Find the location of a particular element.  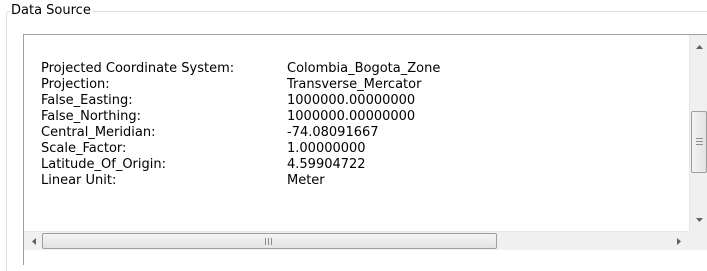

property-value: -74.08091667 is located at coordinates (333, 132).